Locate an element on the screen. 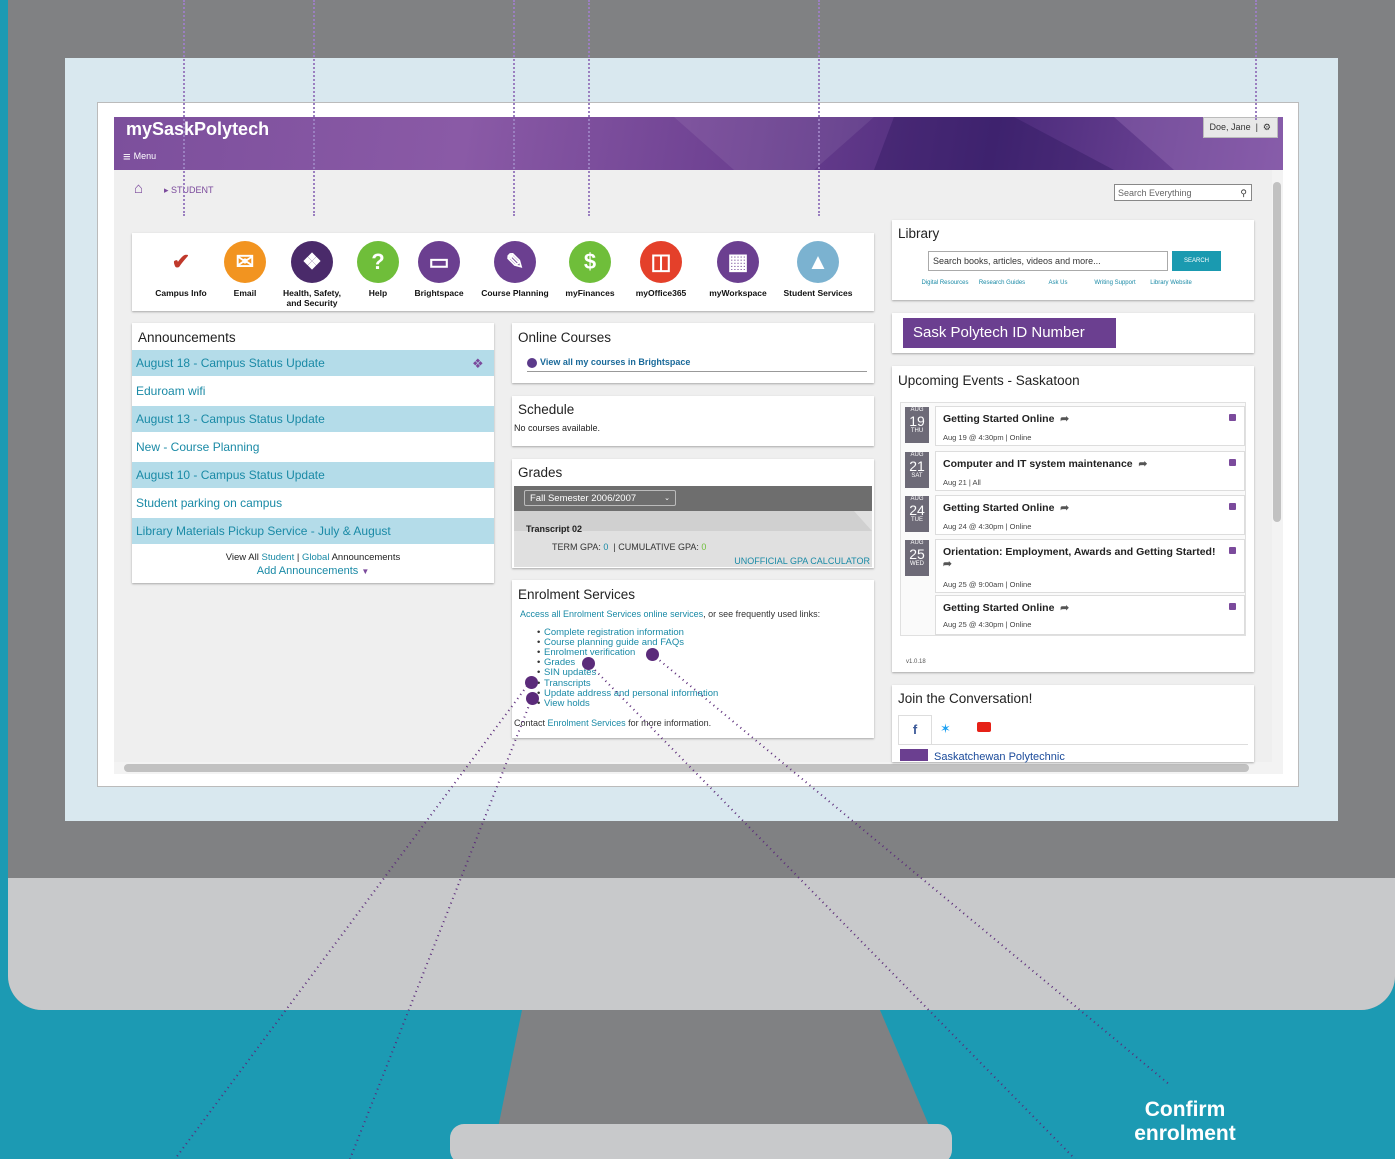  enrolment-link: View holds is located at coordinates (563, 703).